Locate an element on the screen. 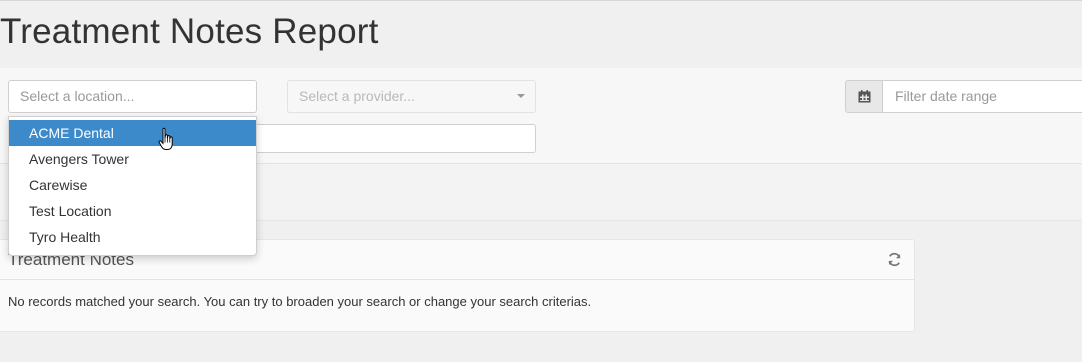  location-option: Tyro Health is located at coordinates (132, 237).